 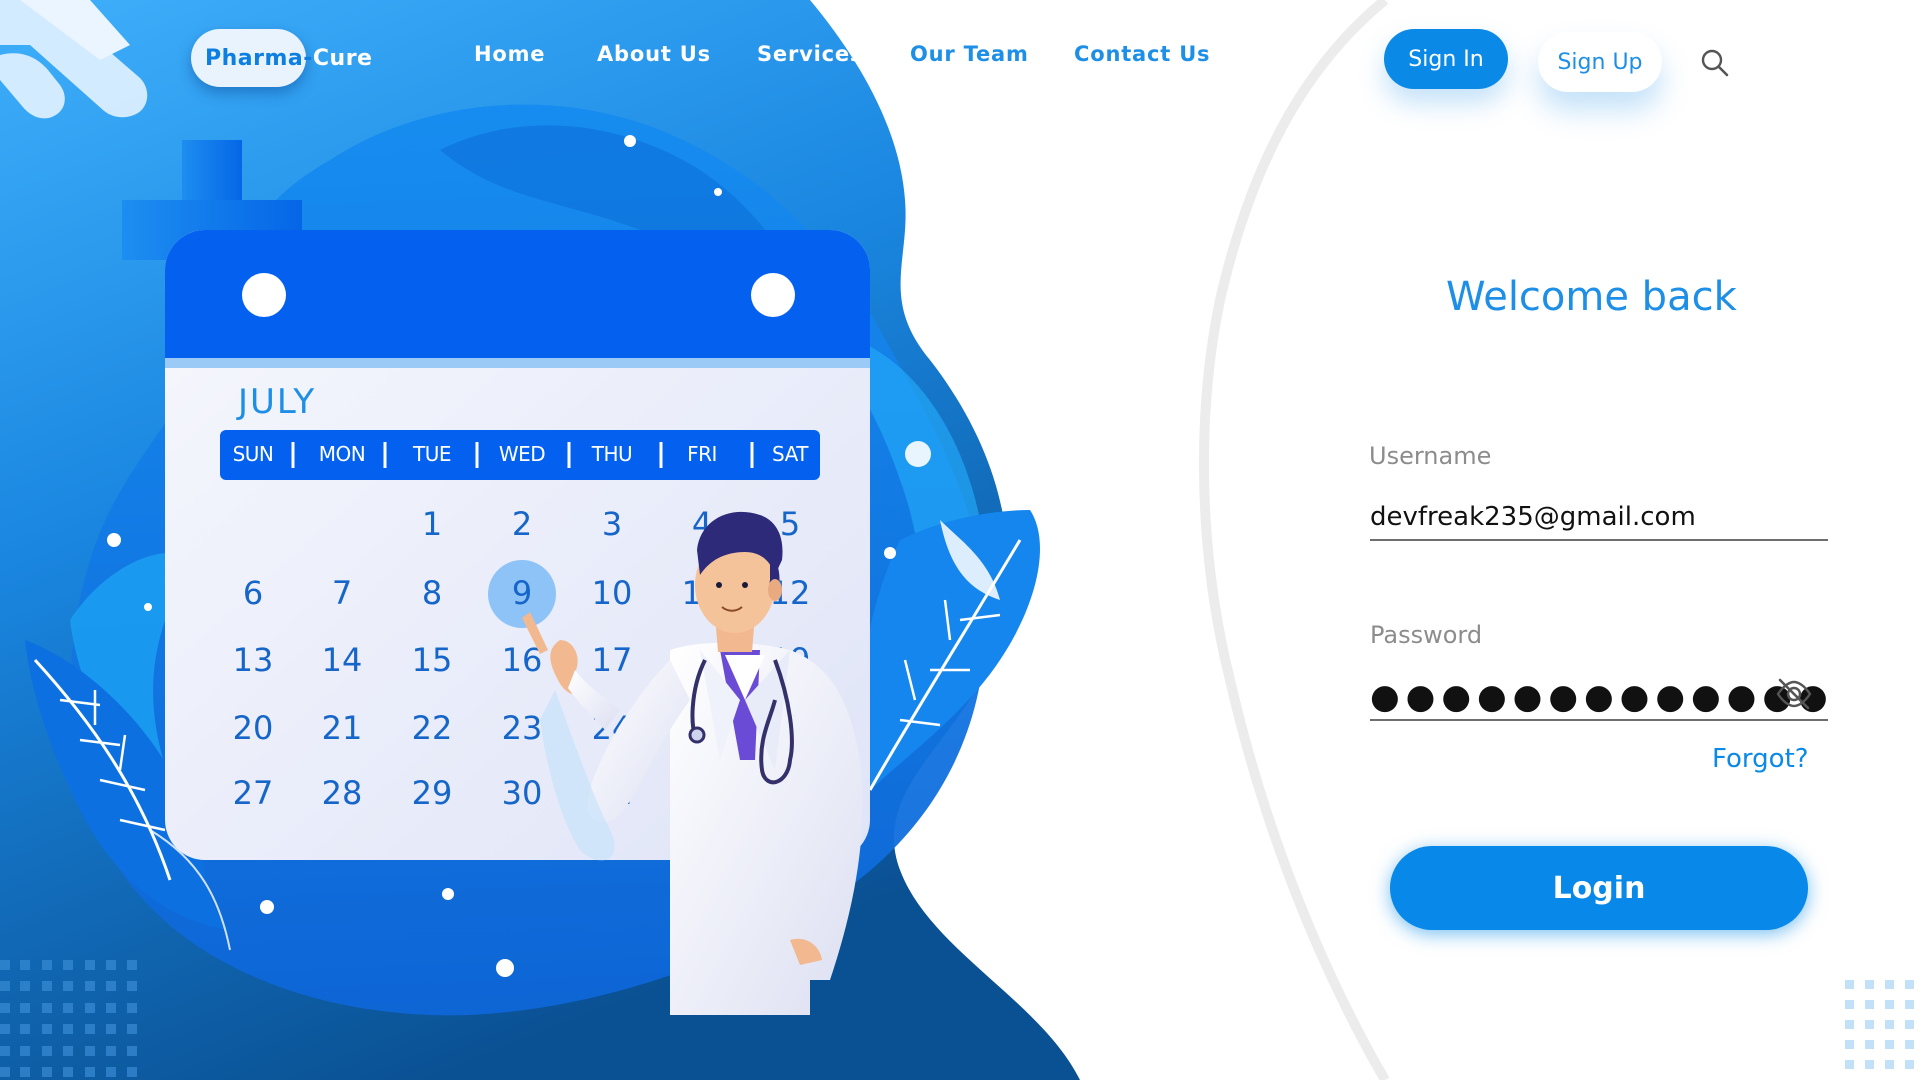 I want to click on logo-text-part1: Pharma-, so click(x=259, y=58).